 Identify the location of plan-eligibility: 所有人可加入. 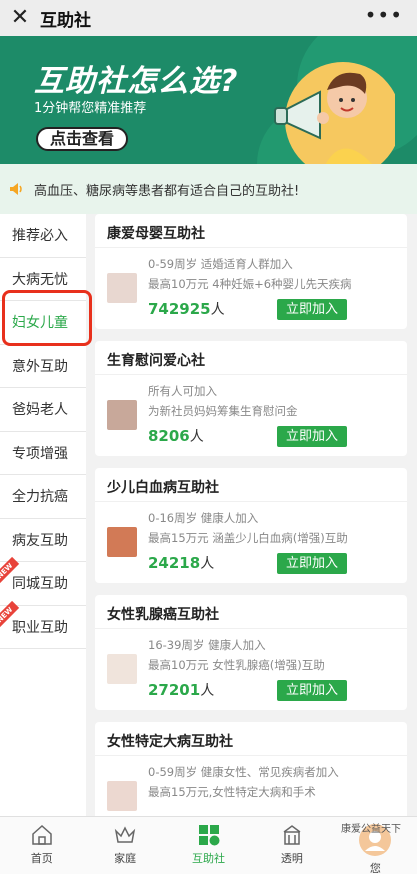
(182, 391).